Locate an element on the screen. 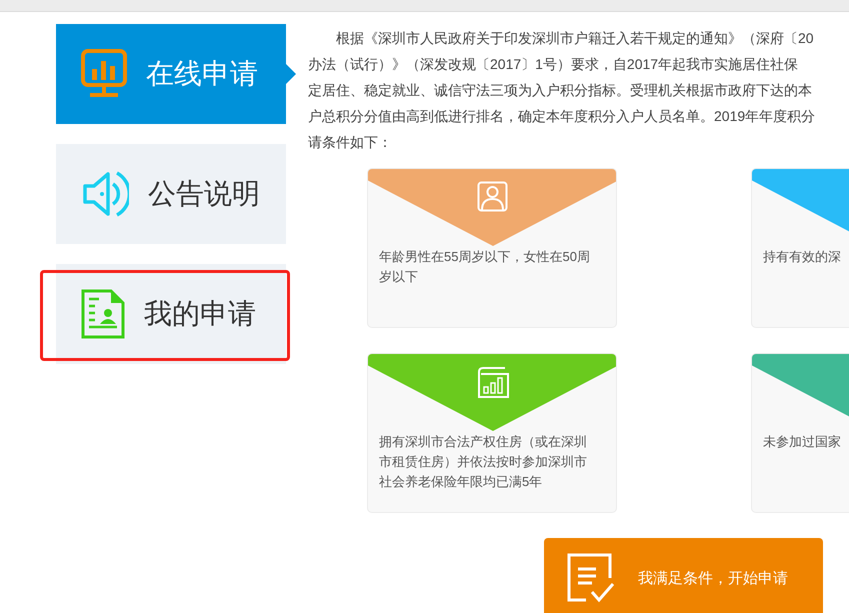  tab-pointer is located at coordinates (291, 74).